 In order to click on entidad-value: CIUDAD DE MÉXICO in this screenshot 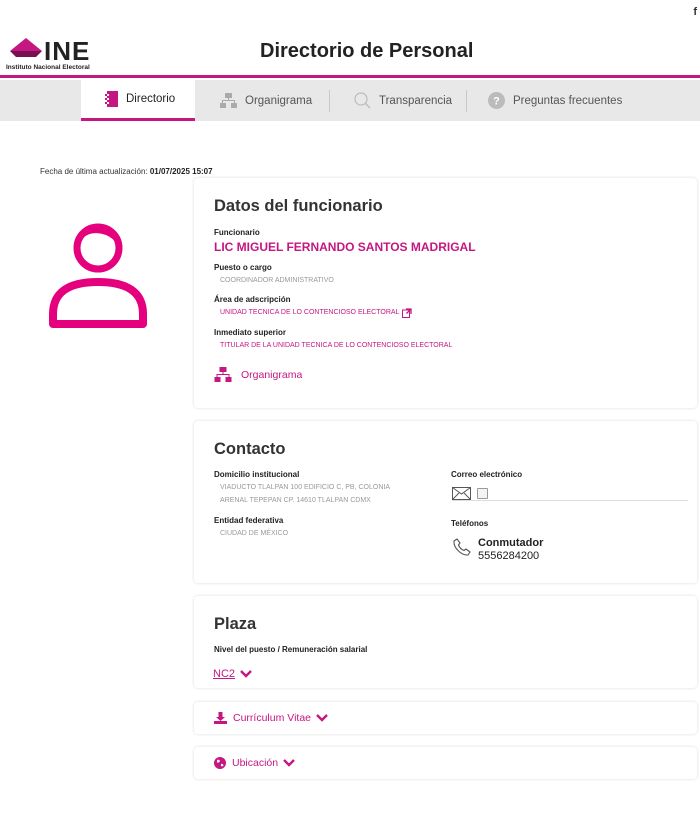, I will do `click(254, 533)`.